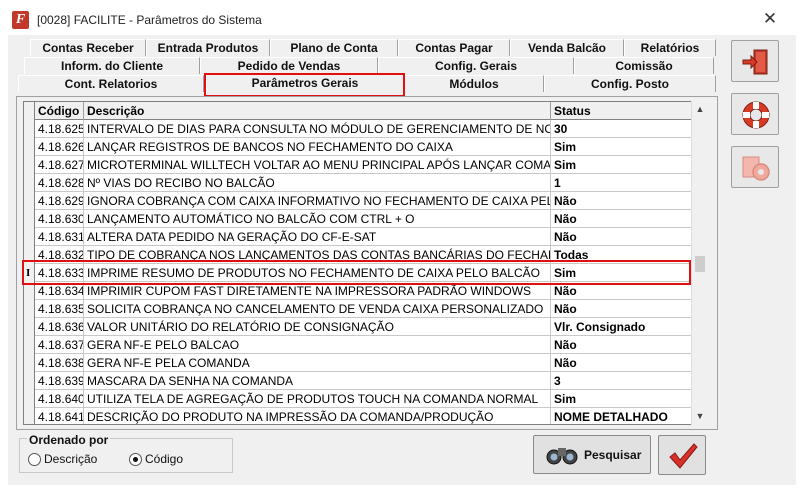 This screenshot has width=804, height=500. What do you see at coordinates (621, 327) in the screenshot?
I see `cell-status: Vlr. Consignado` at bounding box center [621, 327].